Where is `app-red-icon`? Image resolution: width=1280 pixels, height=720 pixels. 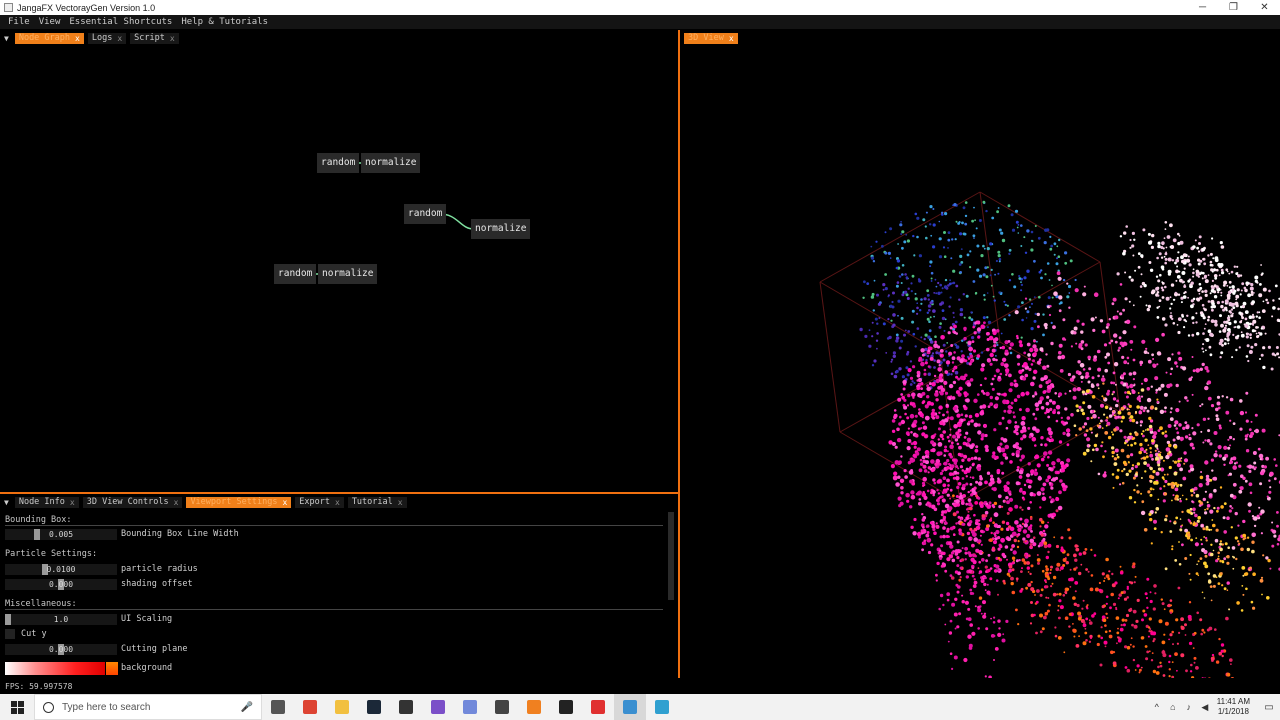 app-red-icon is located at coordinates (598, 707).